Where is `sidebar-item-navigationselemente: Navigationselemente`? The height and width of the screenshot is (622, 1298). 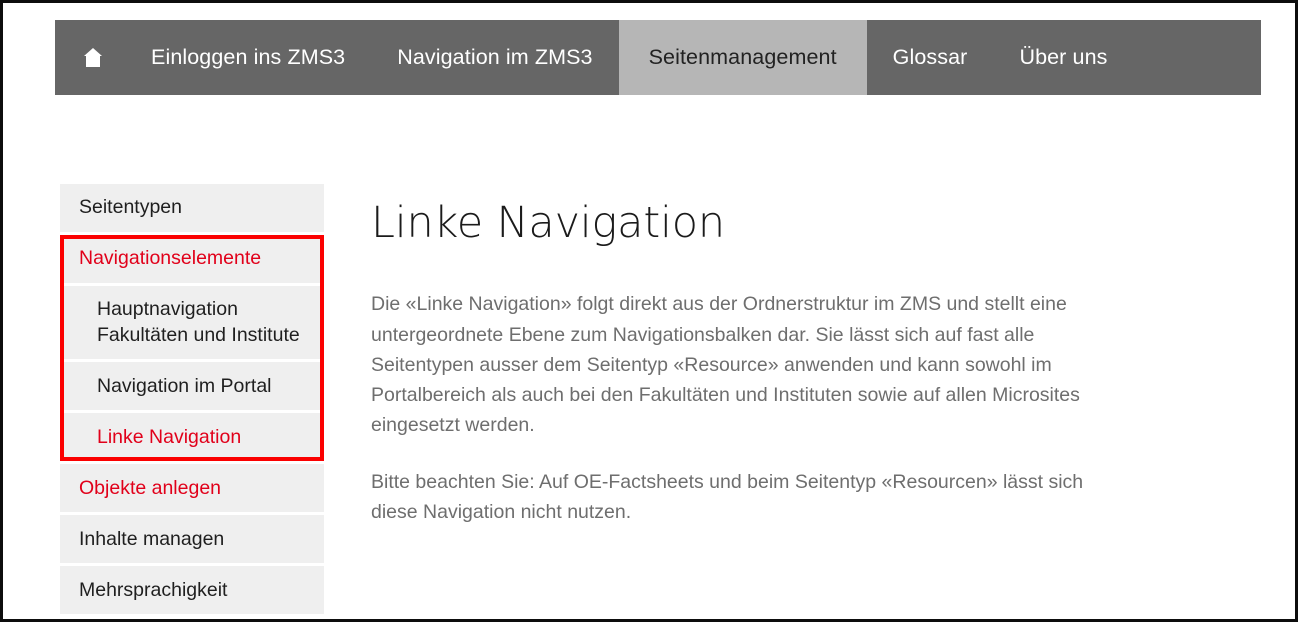
sidebar-item-navigationselemente: Navigationselemente is located at coordinates (192, 260).